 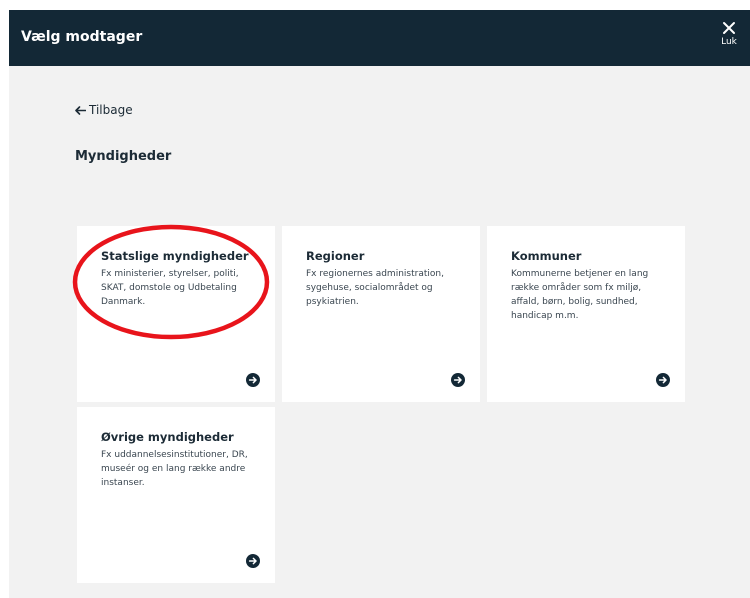 What do you see at coordinates (111, 110) in the screenshot?
I see `back-label: Tilbage` at bounding box center [111, 110].